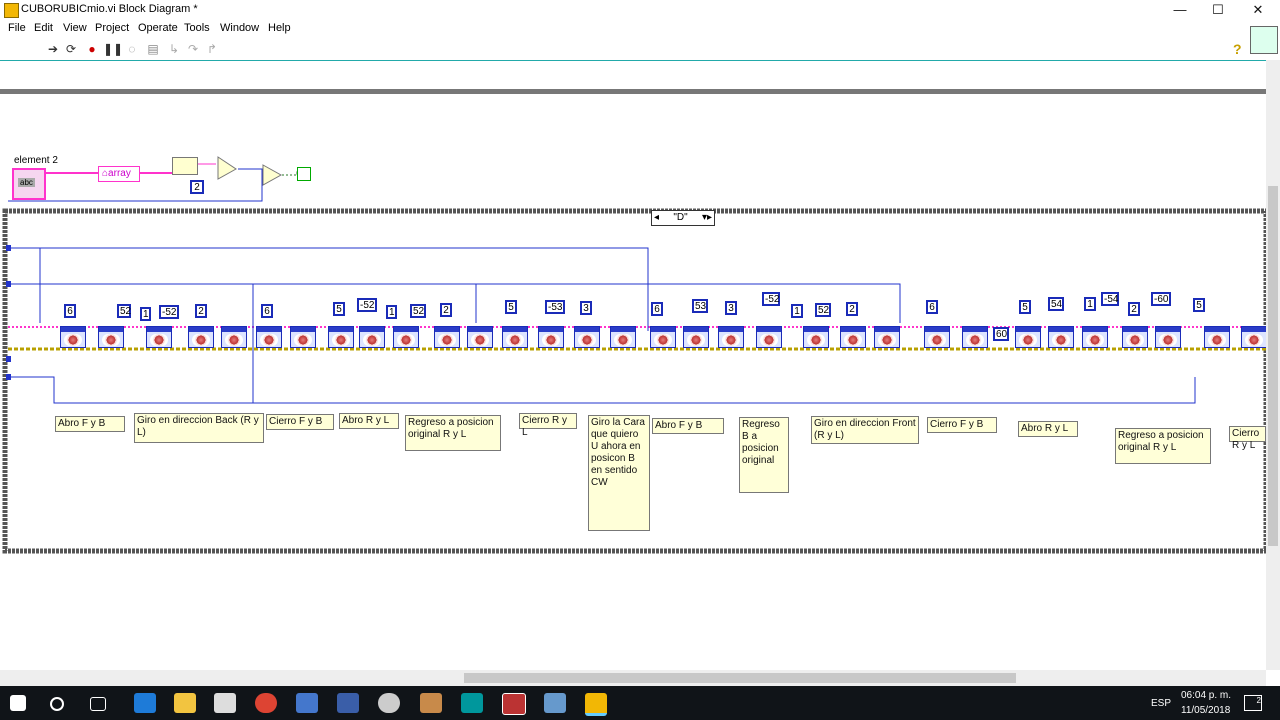 The width and height of the screenshot is (1280, 720). I want to click on menu-file: File, so click(17, 28).